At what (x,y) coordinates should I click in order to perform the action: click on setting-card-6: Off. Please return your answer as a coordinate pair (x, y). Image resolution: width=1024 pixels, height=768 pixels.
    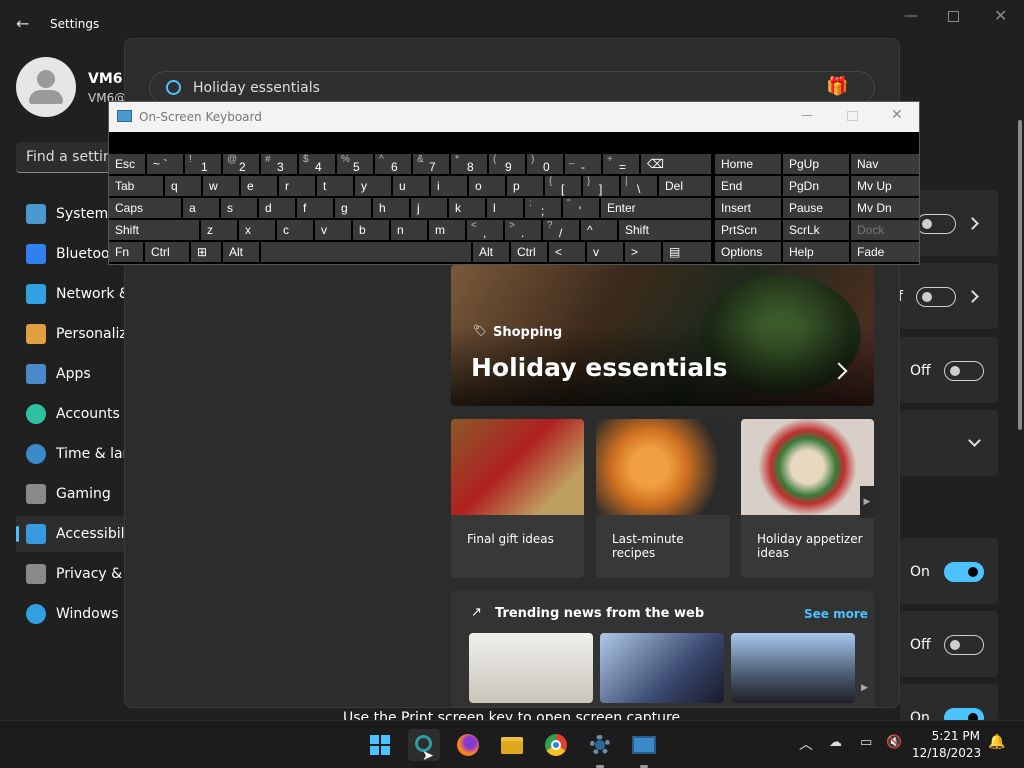
    Looking at the image, I should click on (949, 644).